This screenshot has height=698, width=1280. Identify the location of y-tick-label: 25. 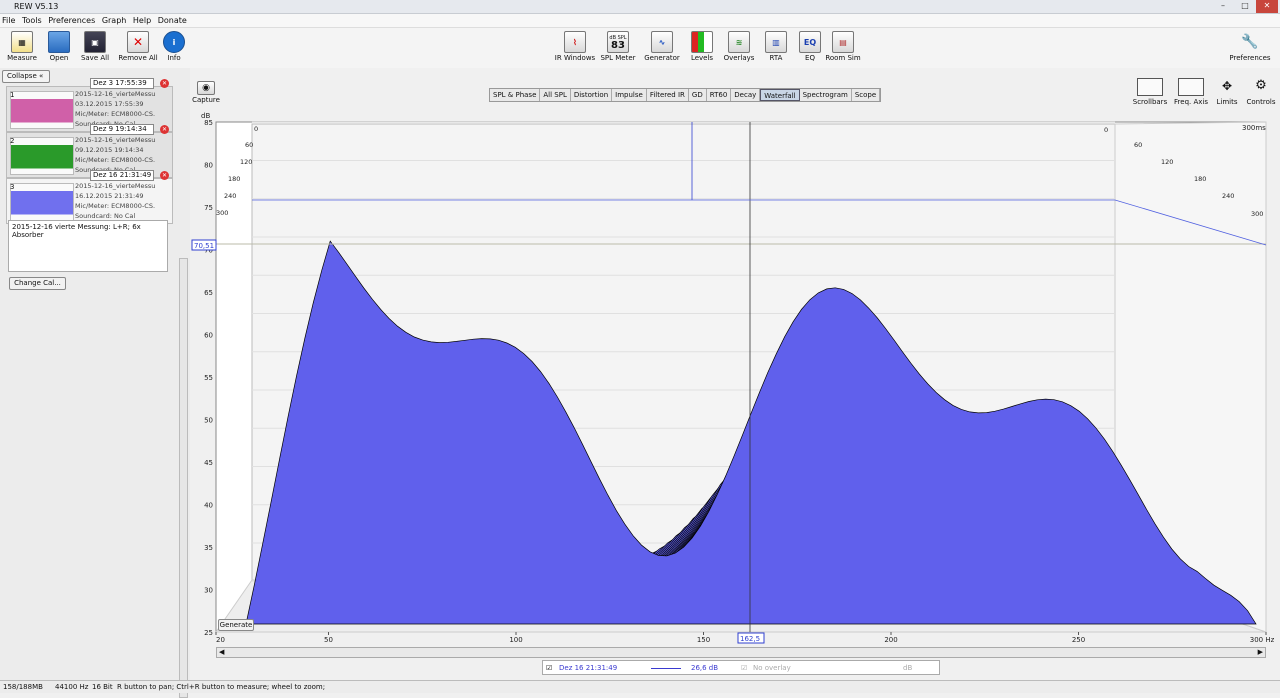
(208, 633).